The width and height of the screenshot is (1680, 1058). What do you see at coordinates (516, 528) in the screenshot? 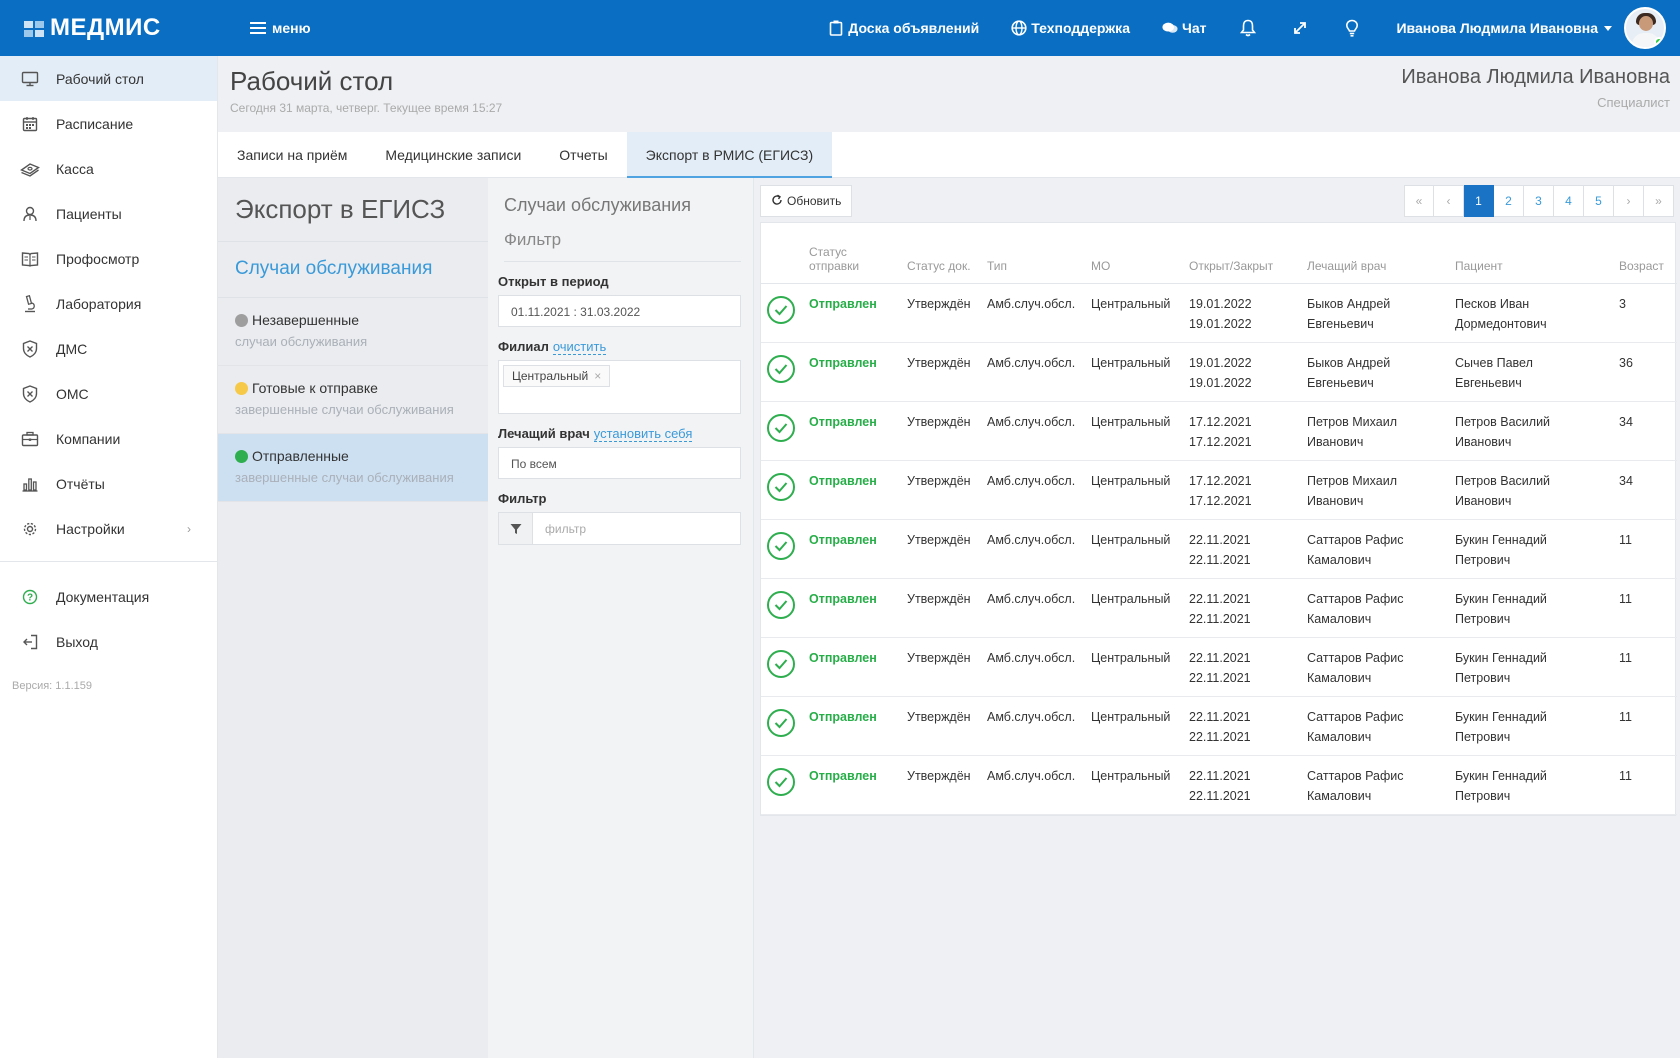
I see `funnel-icon` at bounding box center [516, 528].